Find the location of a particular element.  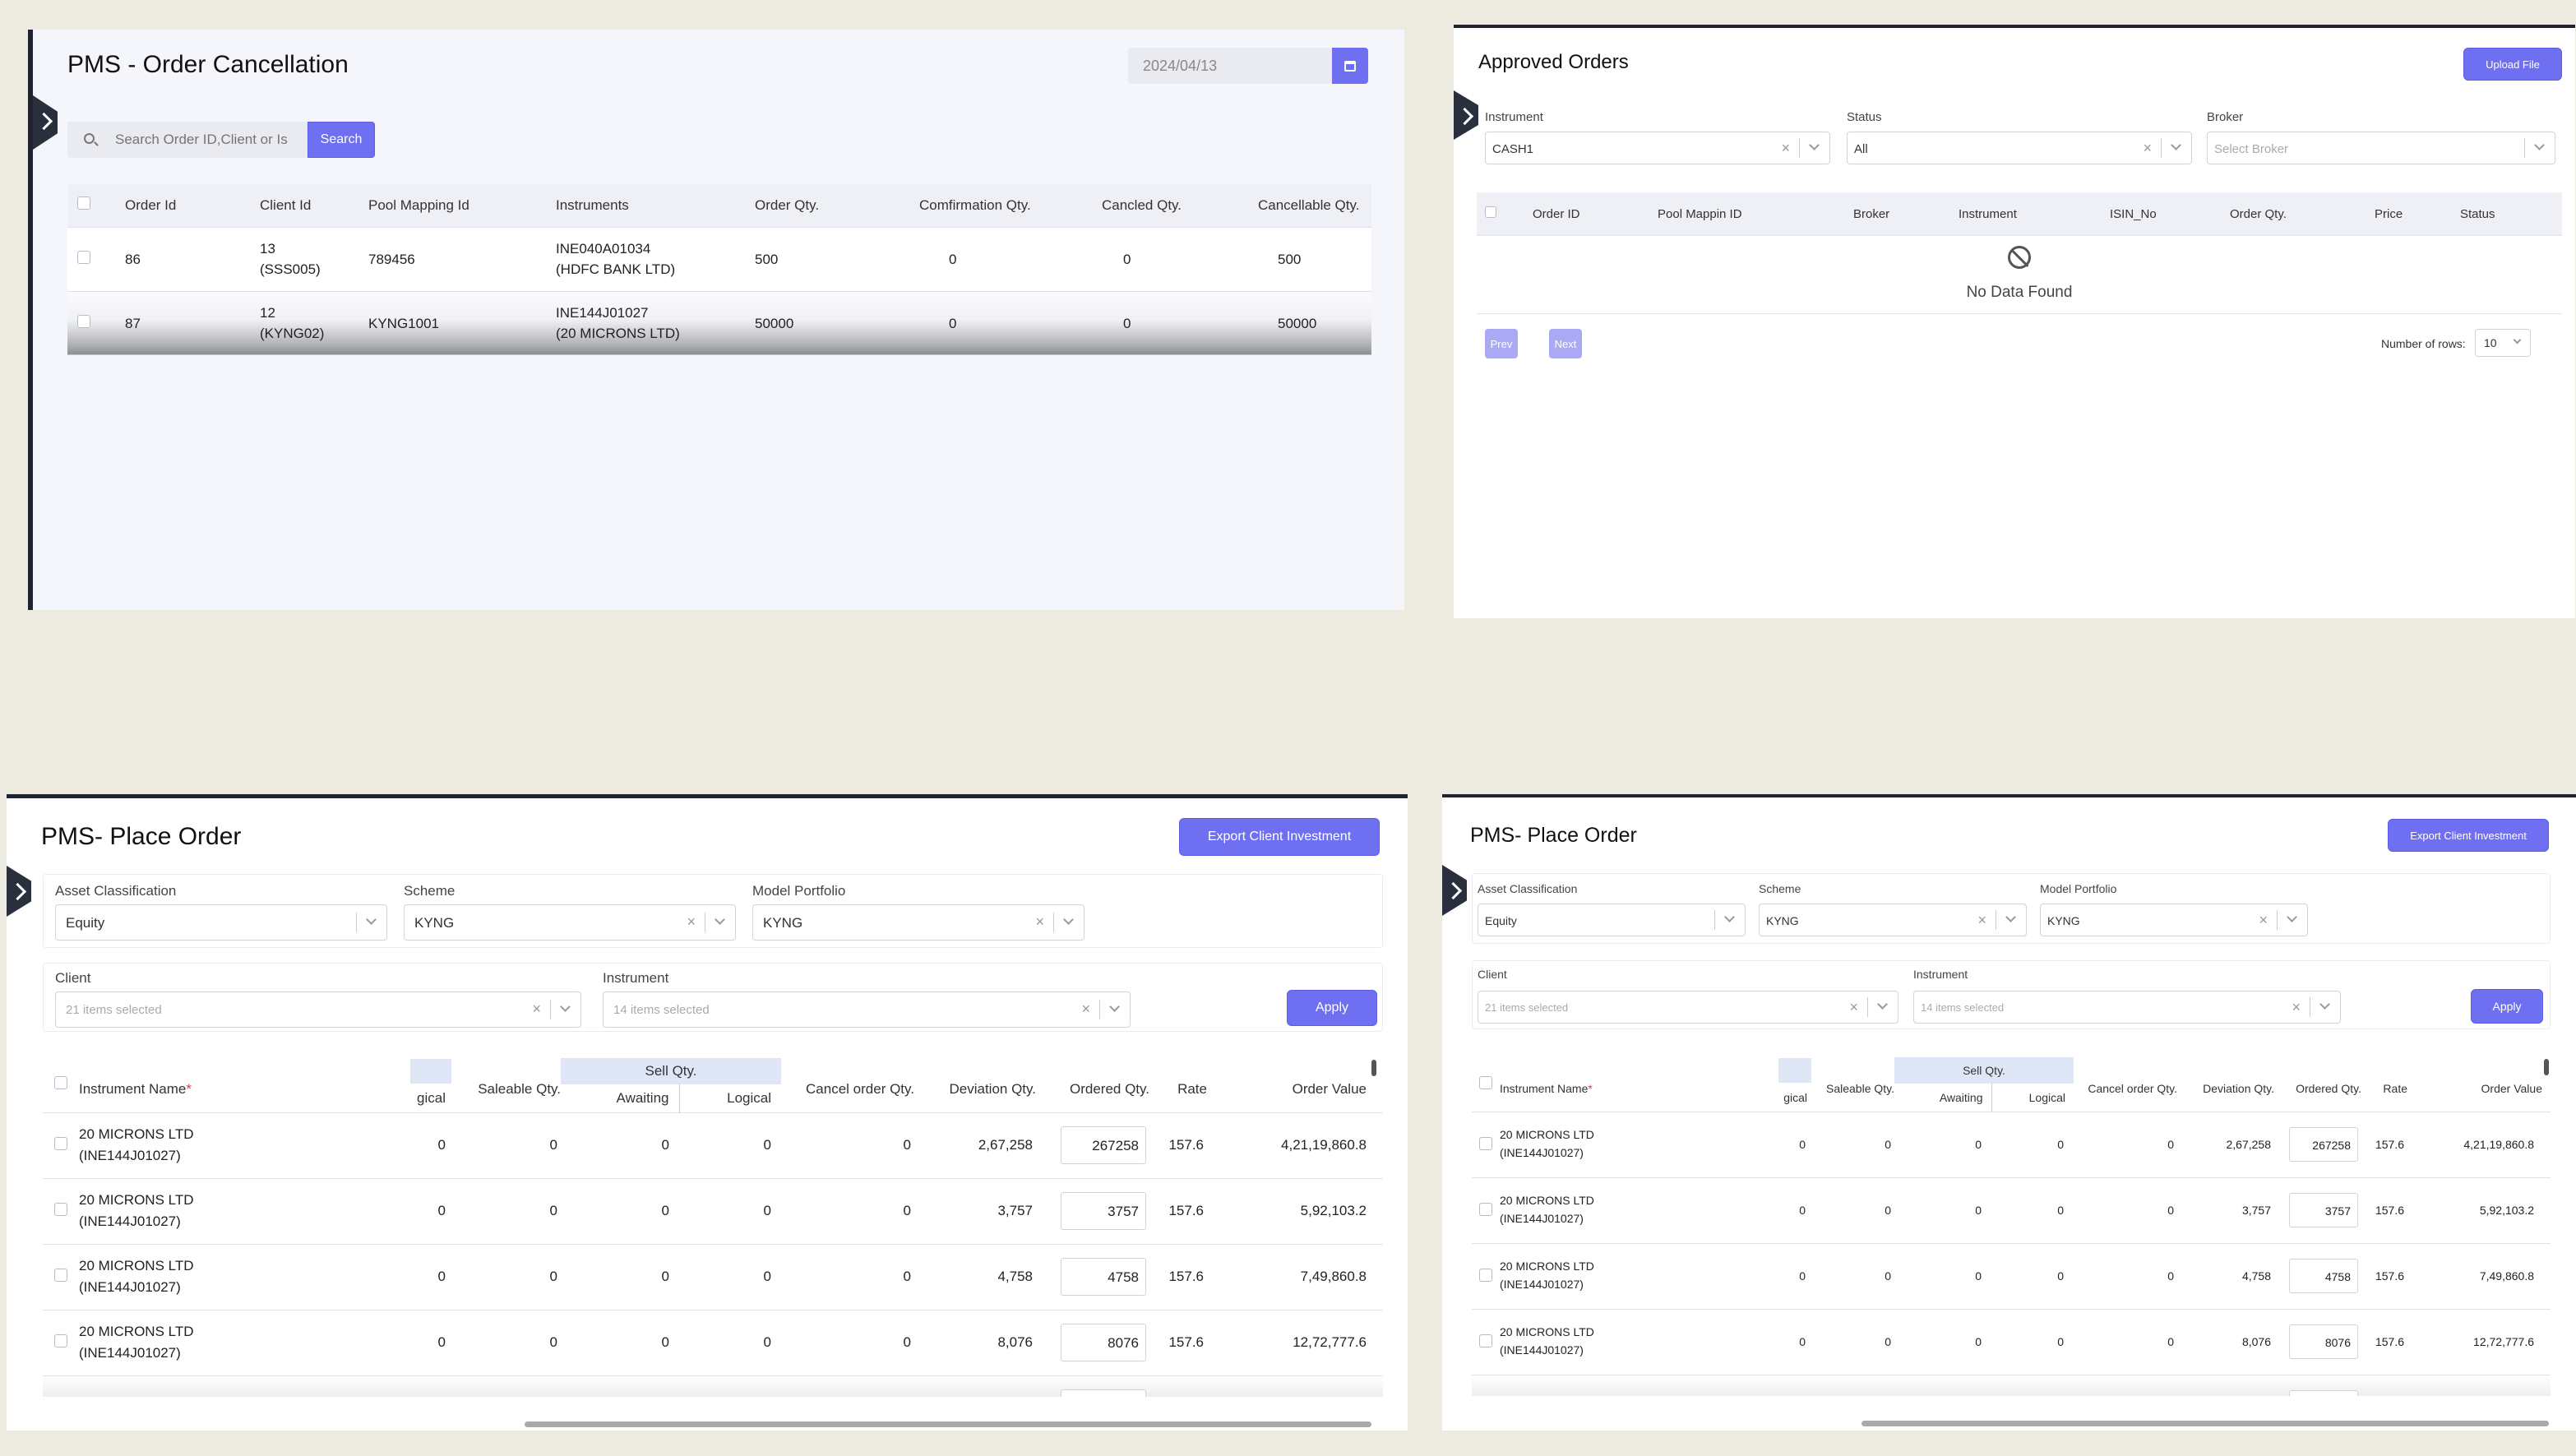

status-select: All × is located at coordinates (2019, 148).